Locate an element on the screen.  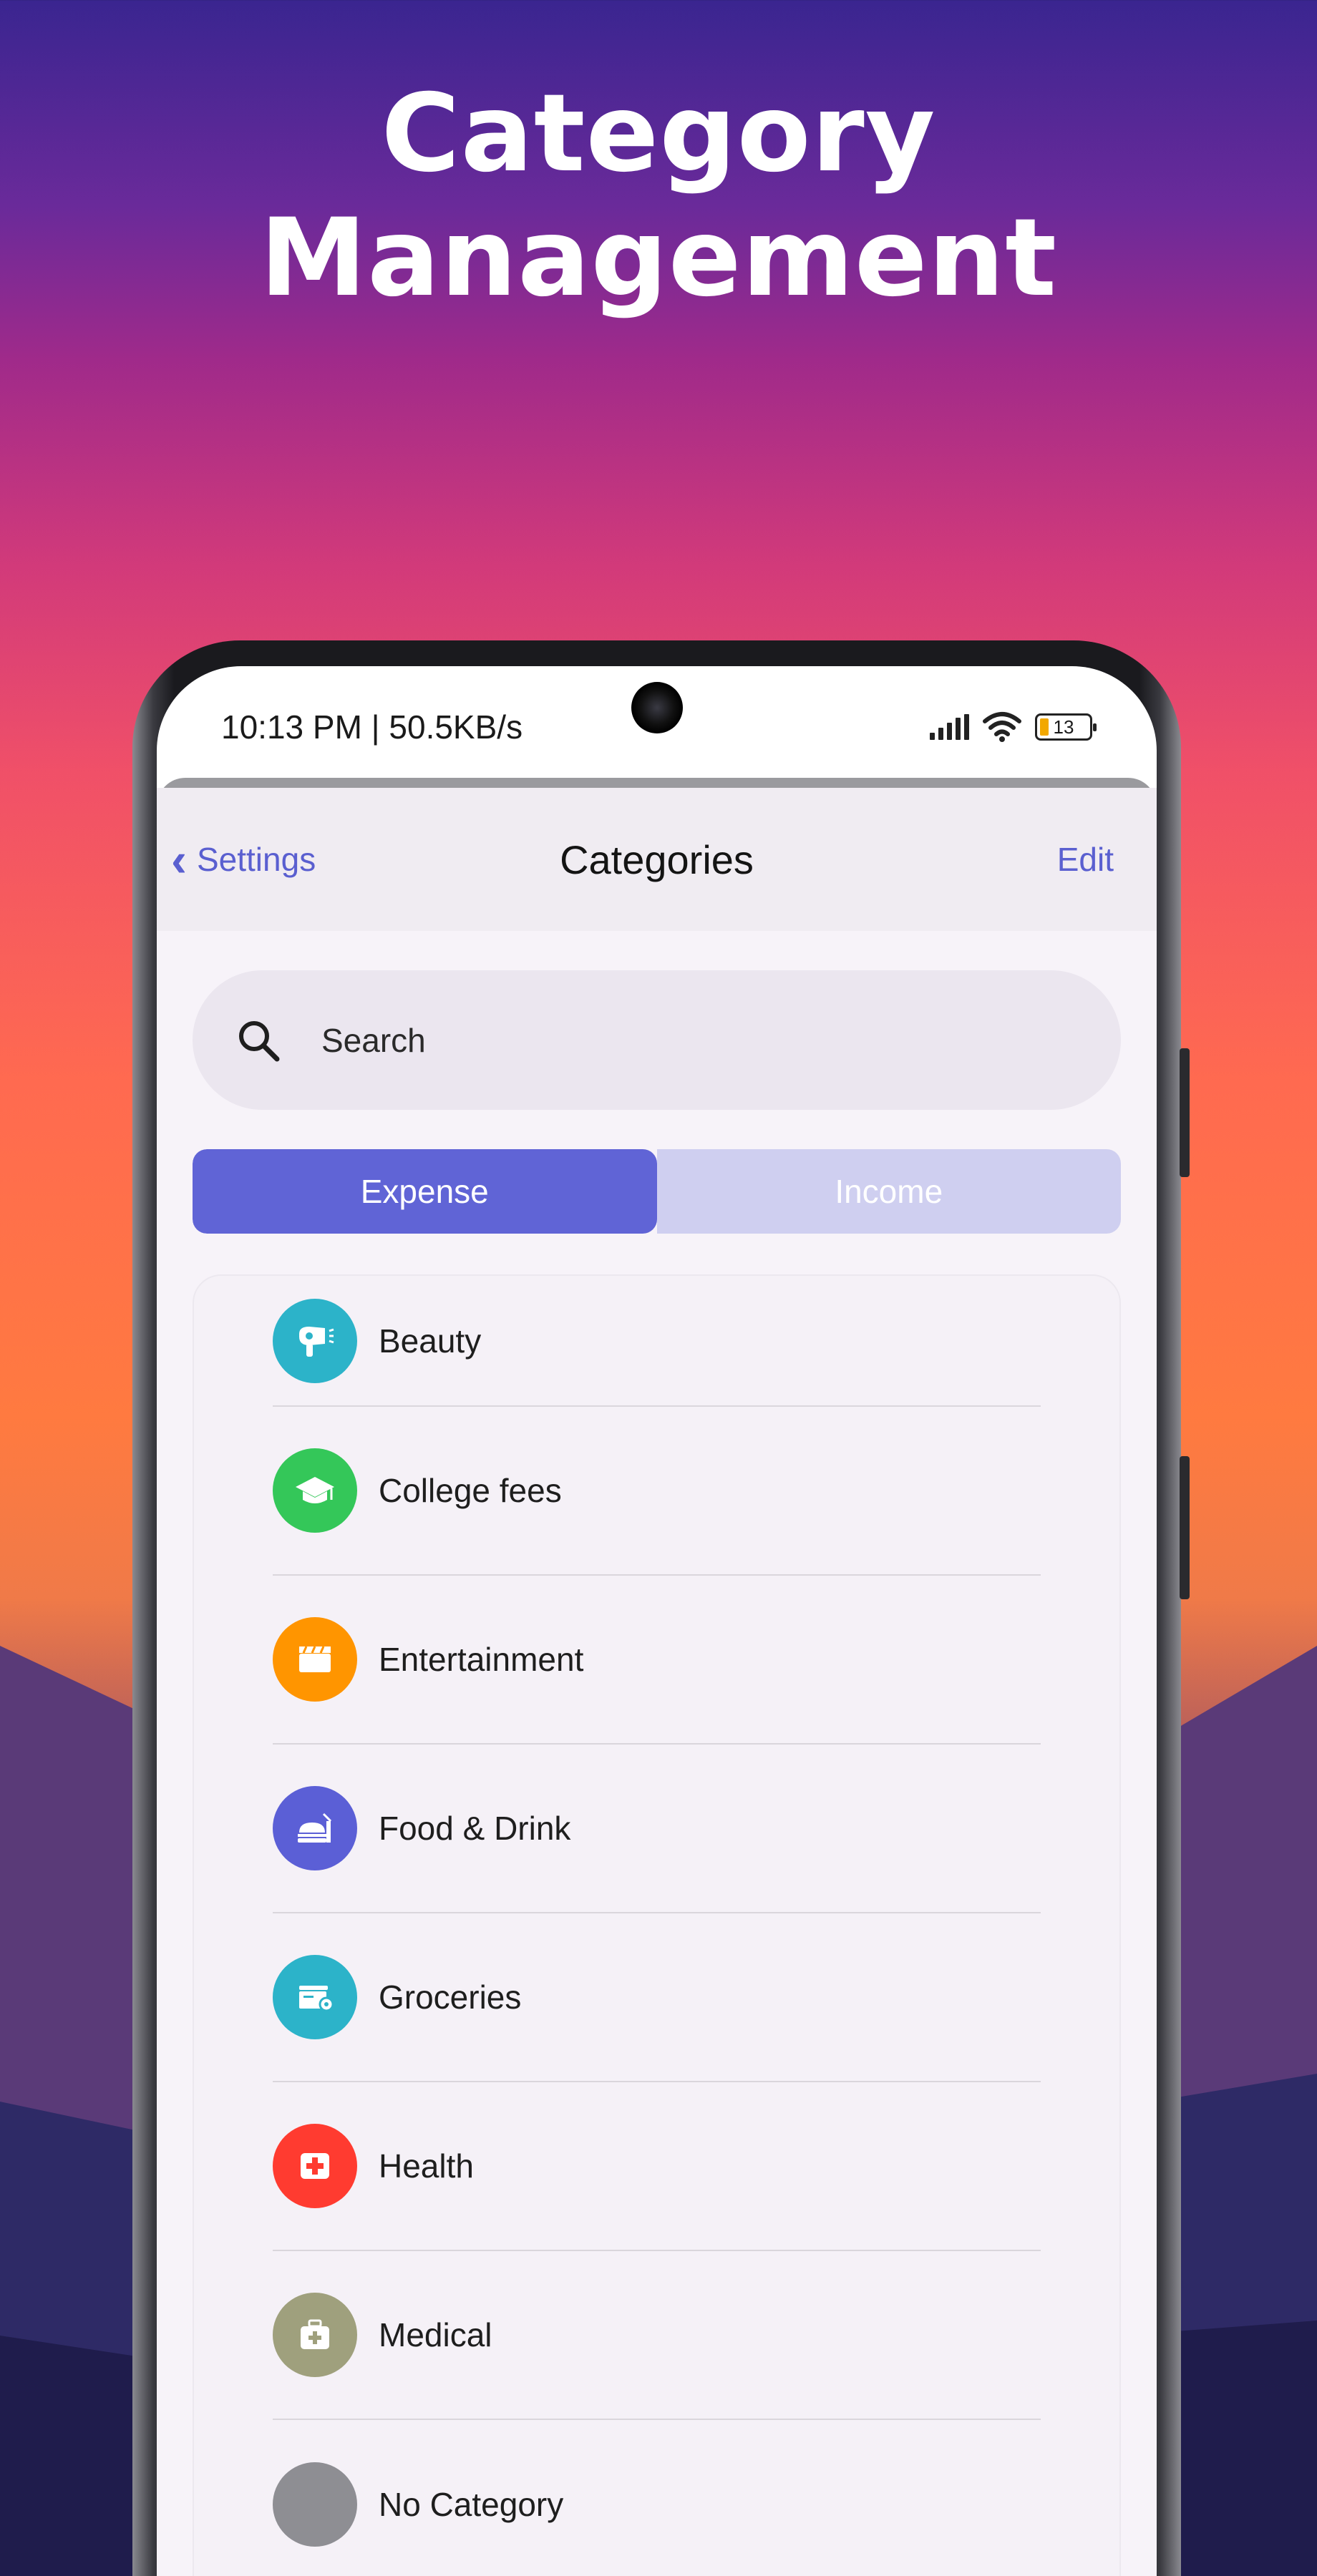
status-bar: 10:13 PM | 50.5KB/s 13 is located at coordinates (657, 727).